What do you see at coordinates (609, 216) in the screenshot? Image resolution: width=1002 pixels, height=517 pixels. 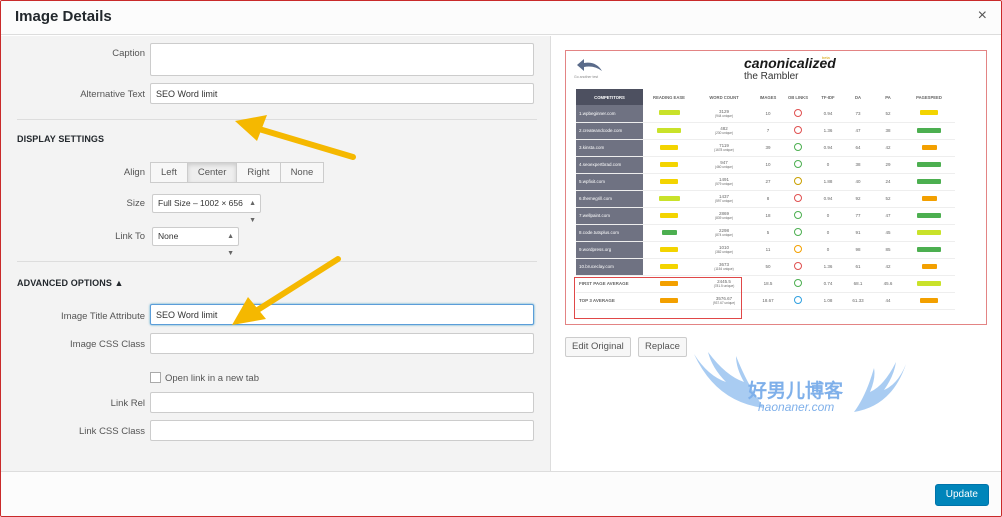 I see `competitor-name: 7.wellpaint.com` at bounding box center [609, 216].